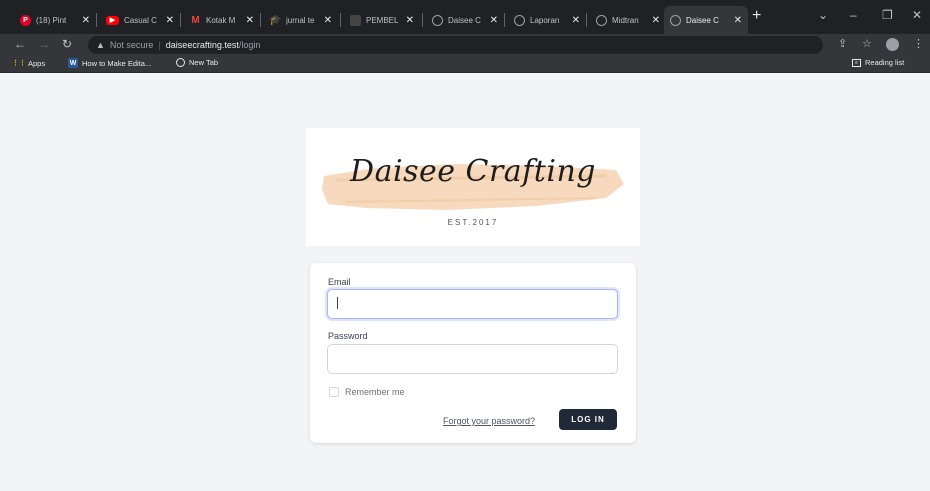 The height and width of the screenshot is (491, 930). Describe the element at coordinates (67, 44) in the screenshot. I see `reload-icon: ↻` at that location.